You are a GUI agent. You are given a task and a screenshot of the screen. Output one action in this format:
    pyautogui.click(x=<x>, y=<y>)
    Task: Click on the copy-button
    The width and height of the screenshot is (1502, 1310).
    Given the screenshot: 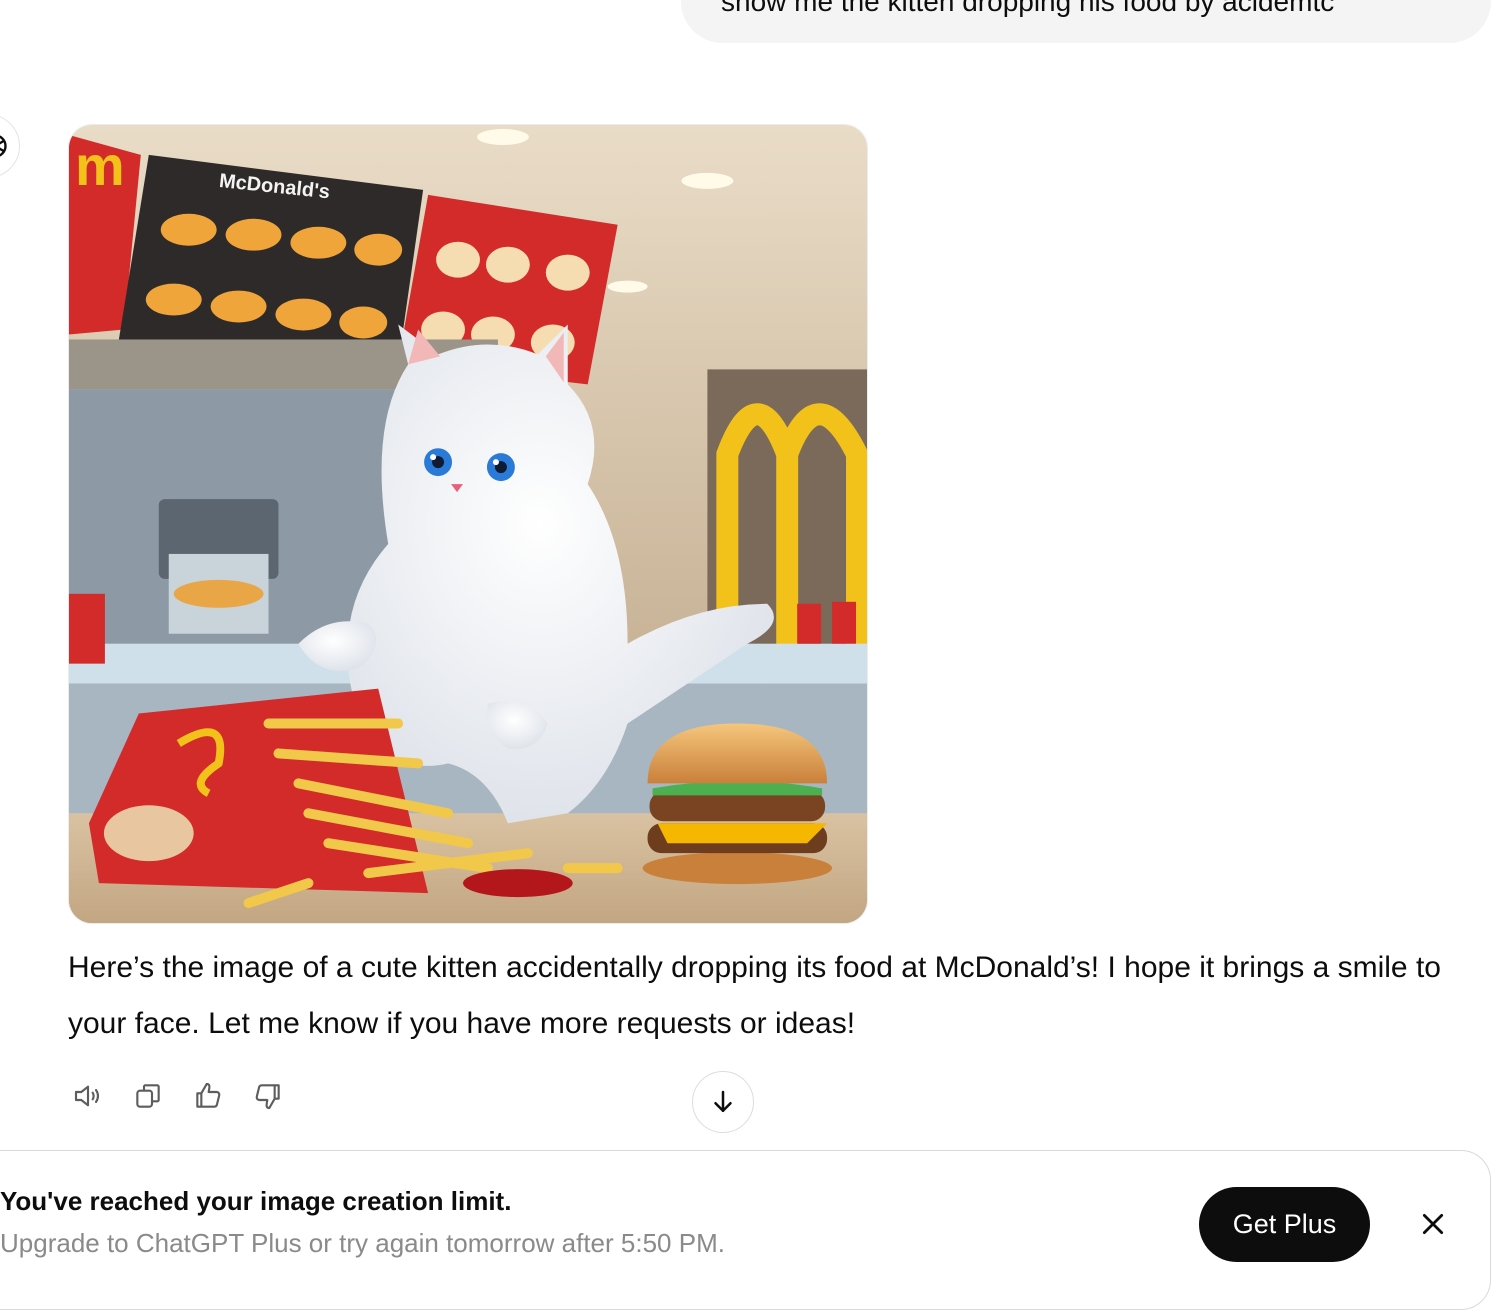 What is the action you would take?
    pyautogui.click(x=148, y=1096)
    